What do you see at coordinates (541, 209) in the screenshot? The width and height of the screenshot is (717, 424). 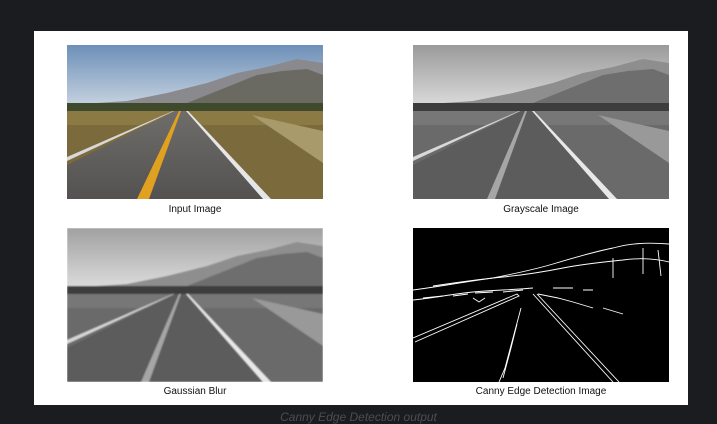 I see `grayscale-image-caption: Grayscale Image` at bounding box center [541, 209].